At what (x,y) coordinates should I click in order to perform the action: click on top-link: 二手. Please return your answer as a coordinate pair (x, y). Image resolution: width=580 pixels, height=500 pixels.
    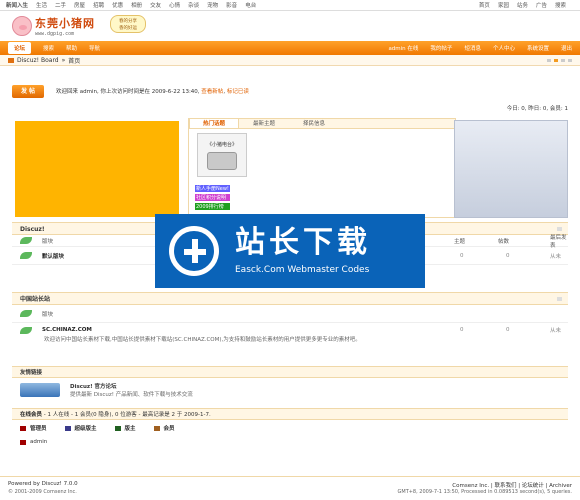
    Looking at the image, I should click on (60, 5).